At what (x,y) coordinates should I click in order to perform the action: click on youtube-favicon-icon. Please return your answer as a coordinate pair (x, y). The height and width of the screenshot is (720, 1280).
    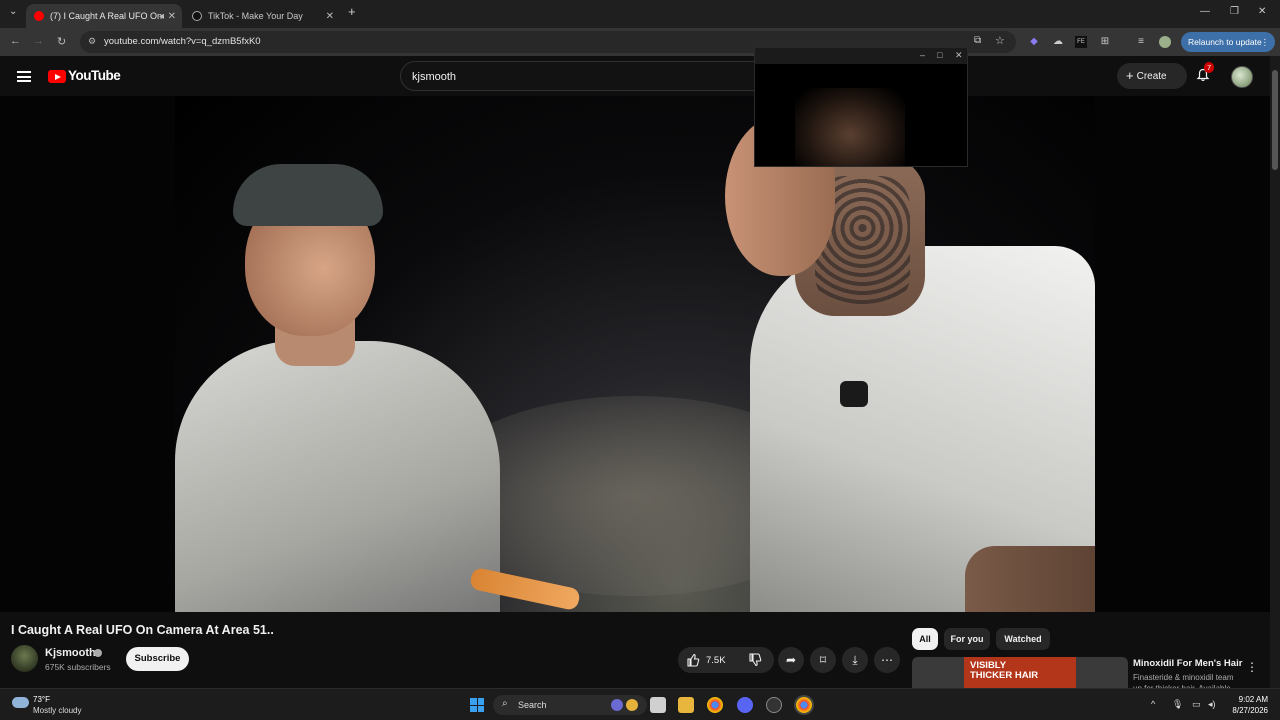
    Looking at the image, I should click on (39, 16).